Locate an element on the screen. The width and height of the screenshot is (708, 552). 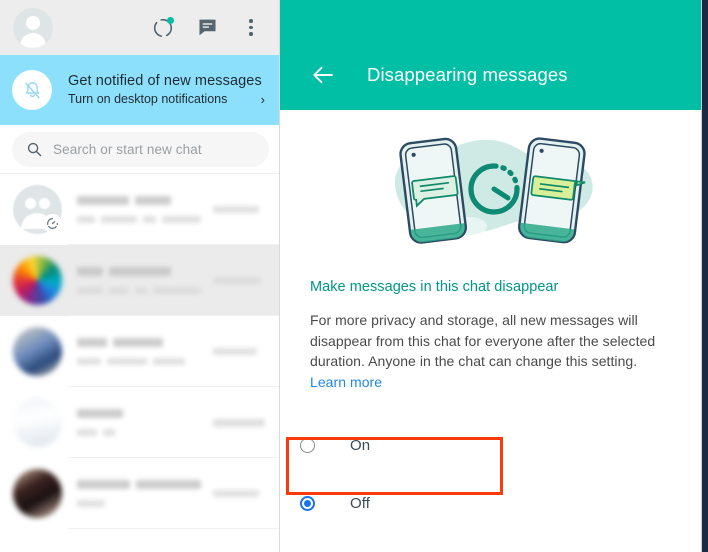
new-chat-glyph is located at coordinates (207, 27).